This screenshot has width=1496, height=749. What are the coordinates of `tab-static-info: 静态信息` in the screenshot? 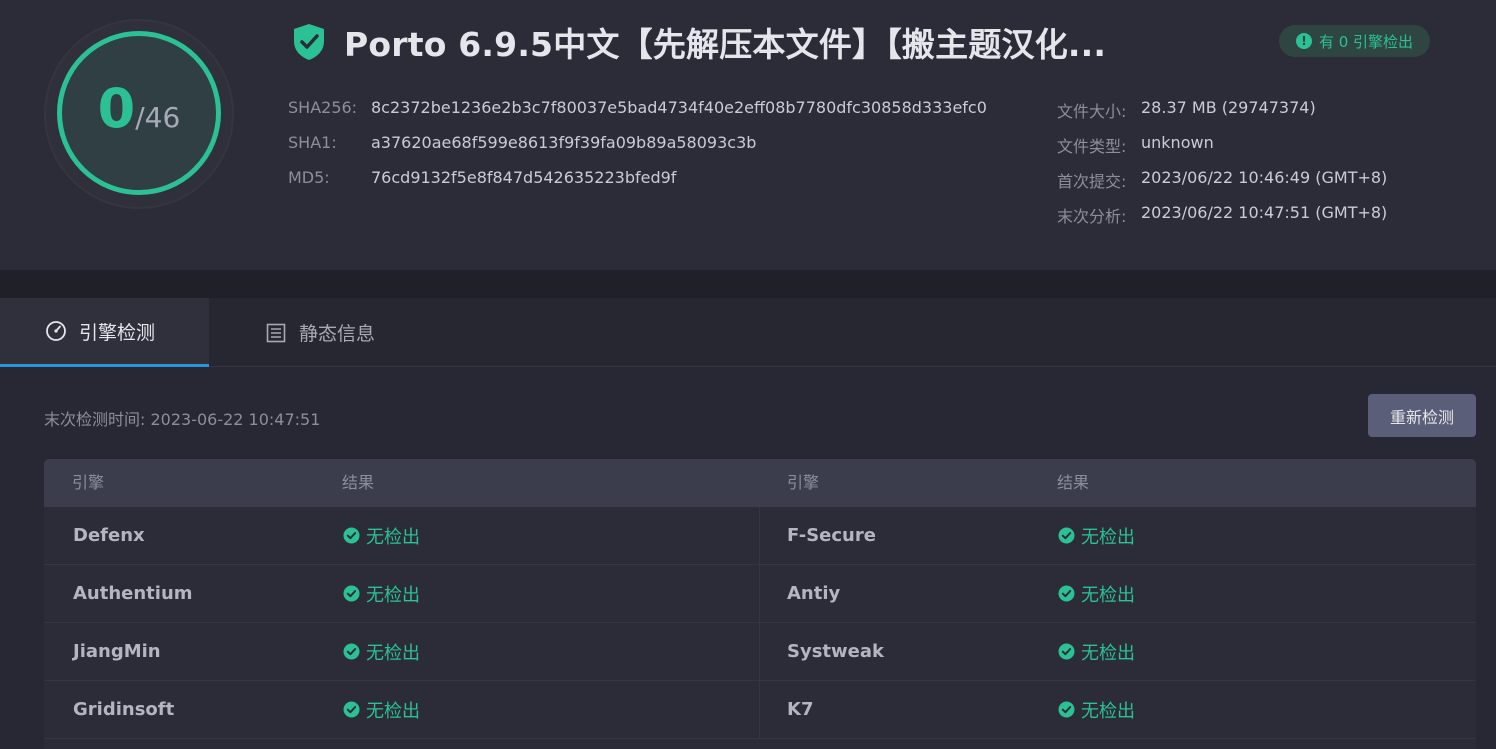 It's located at (309, 332).